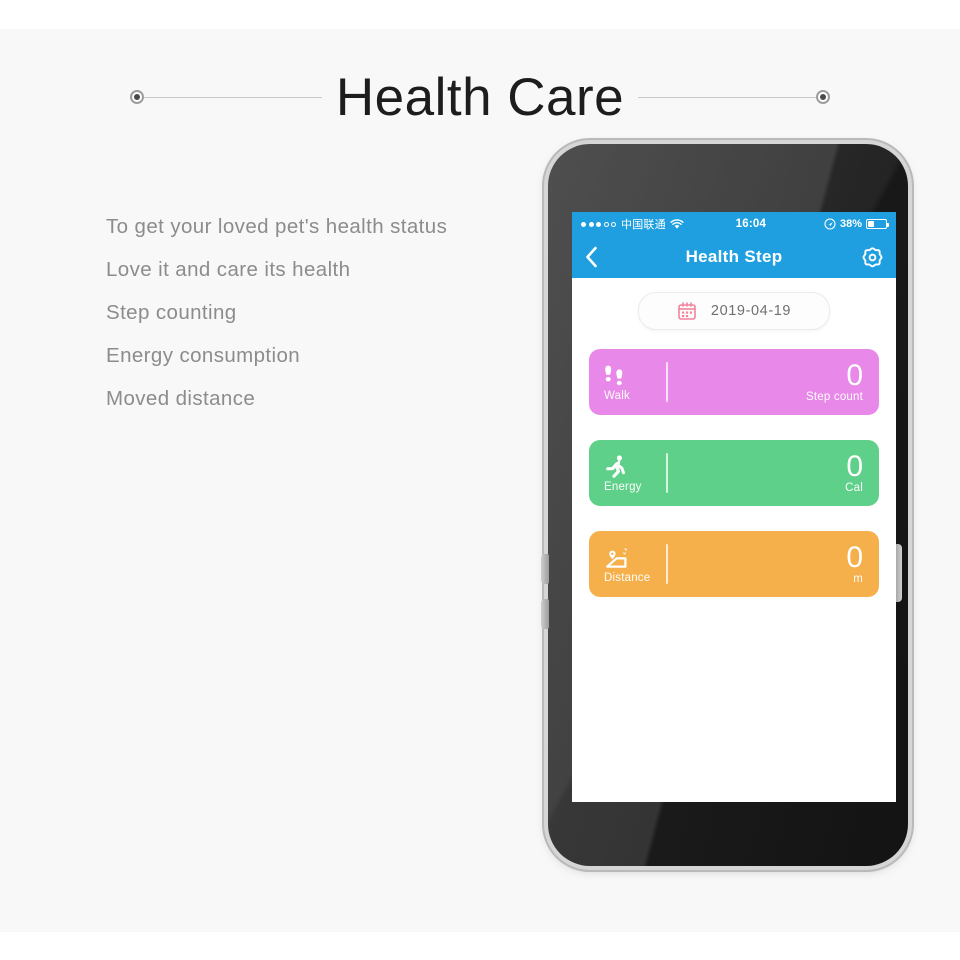 The height and width of the screenshot is (960, 960). I want to click on stat-card-label: Energy, so click(623, 487).